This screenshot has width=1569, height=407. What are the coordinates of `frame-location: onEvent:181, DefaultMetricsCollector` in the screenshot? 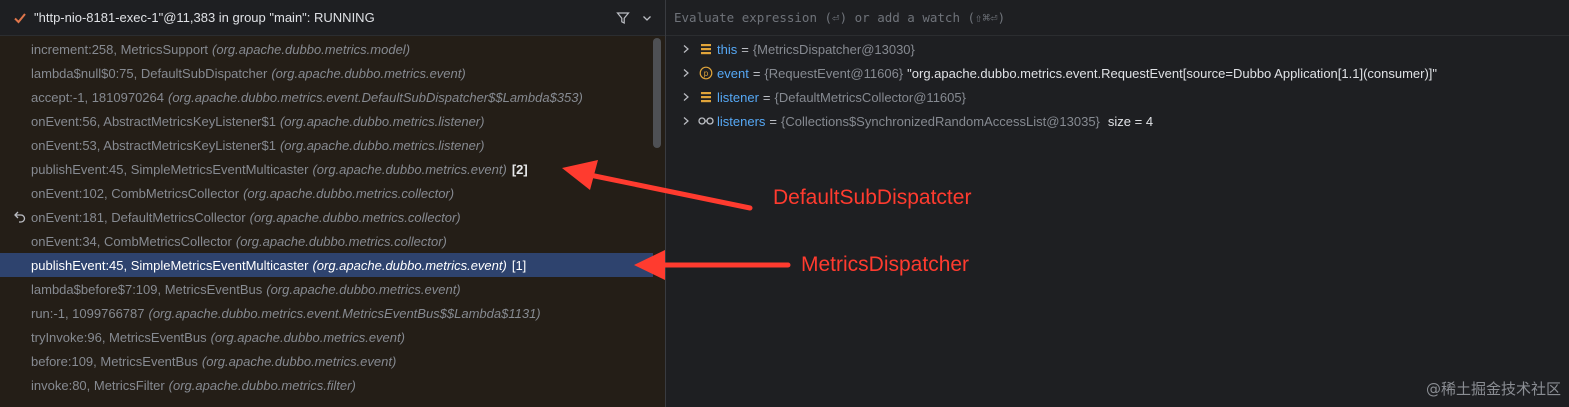 It's located at (138, 217).